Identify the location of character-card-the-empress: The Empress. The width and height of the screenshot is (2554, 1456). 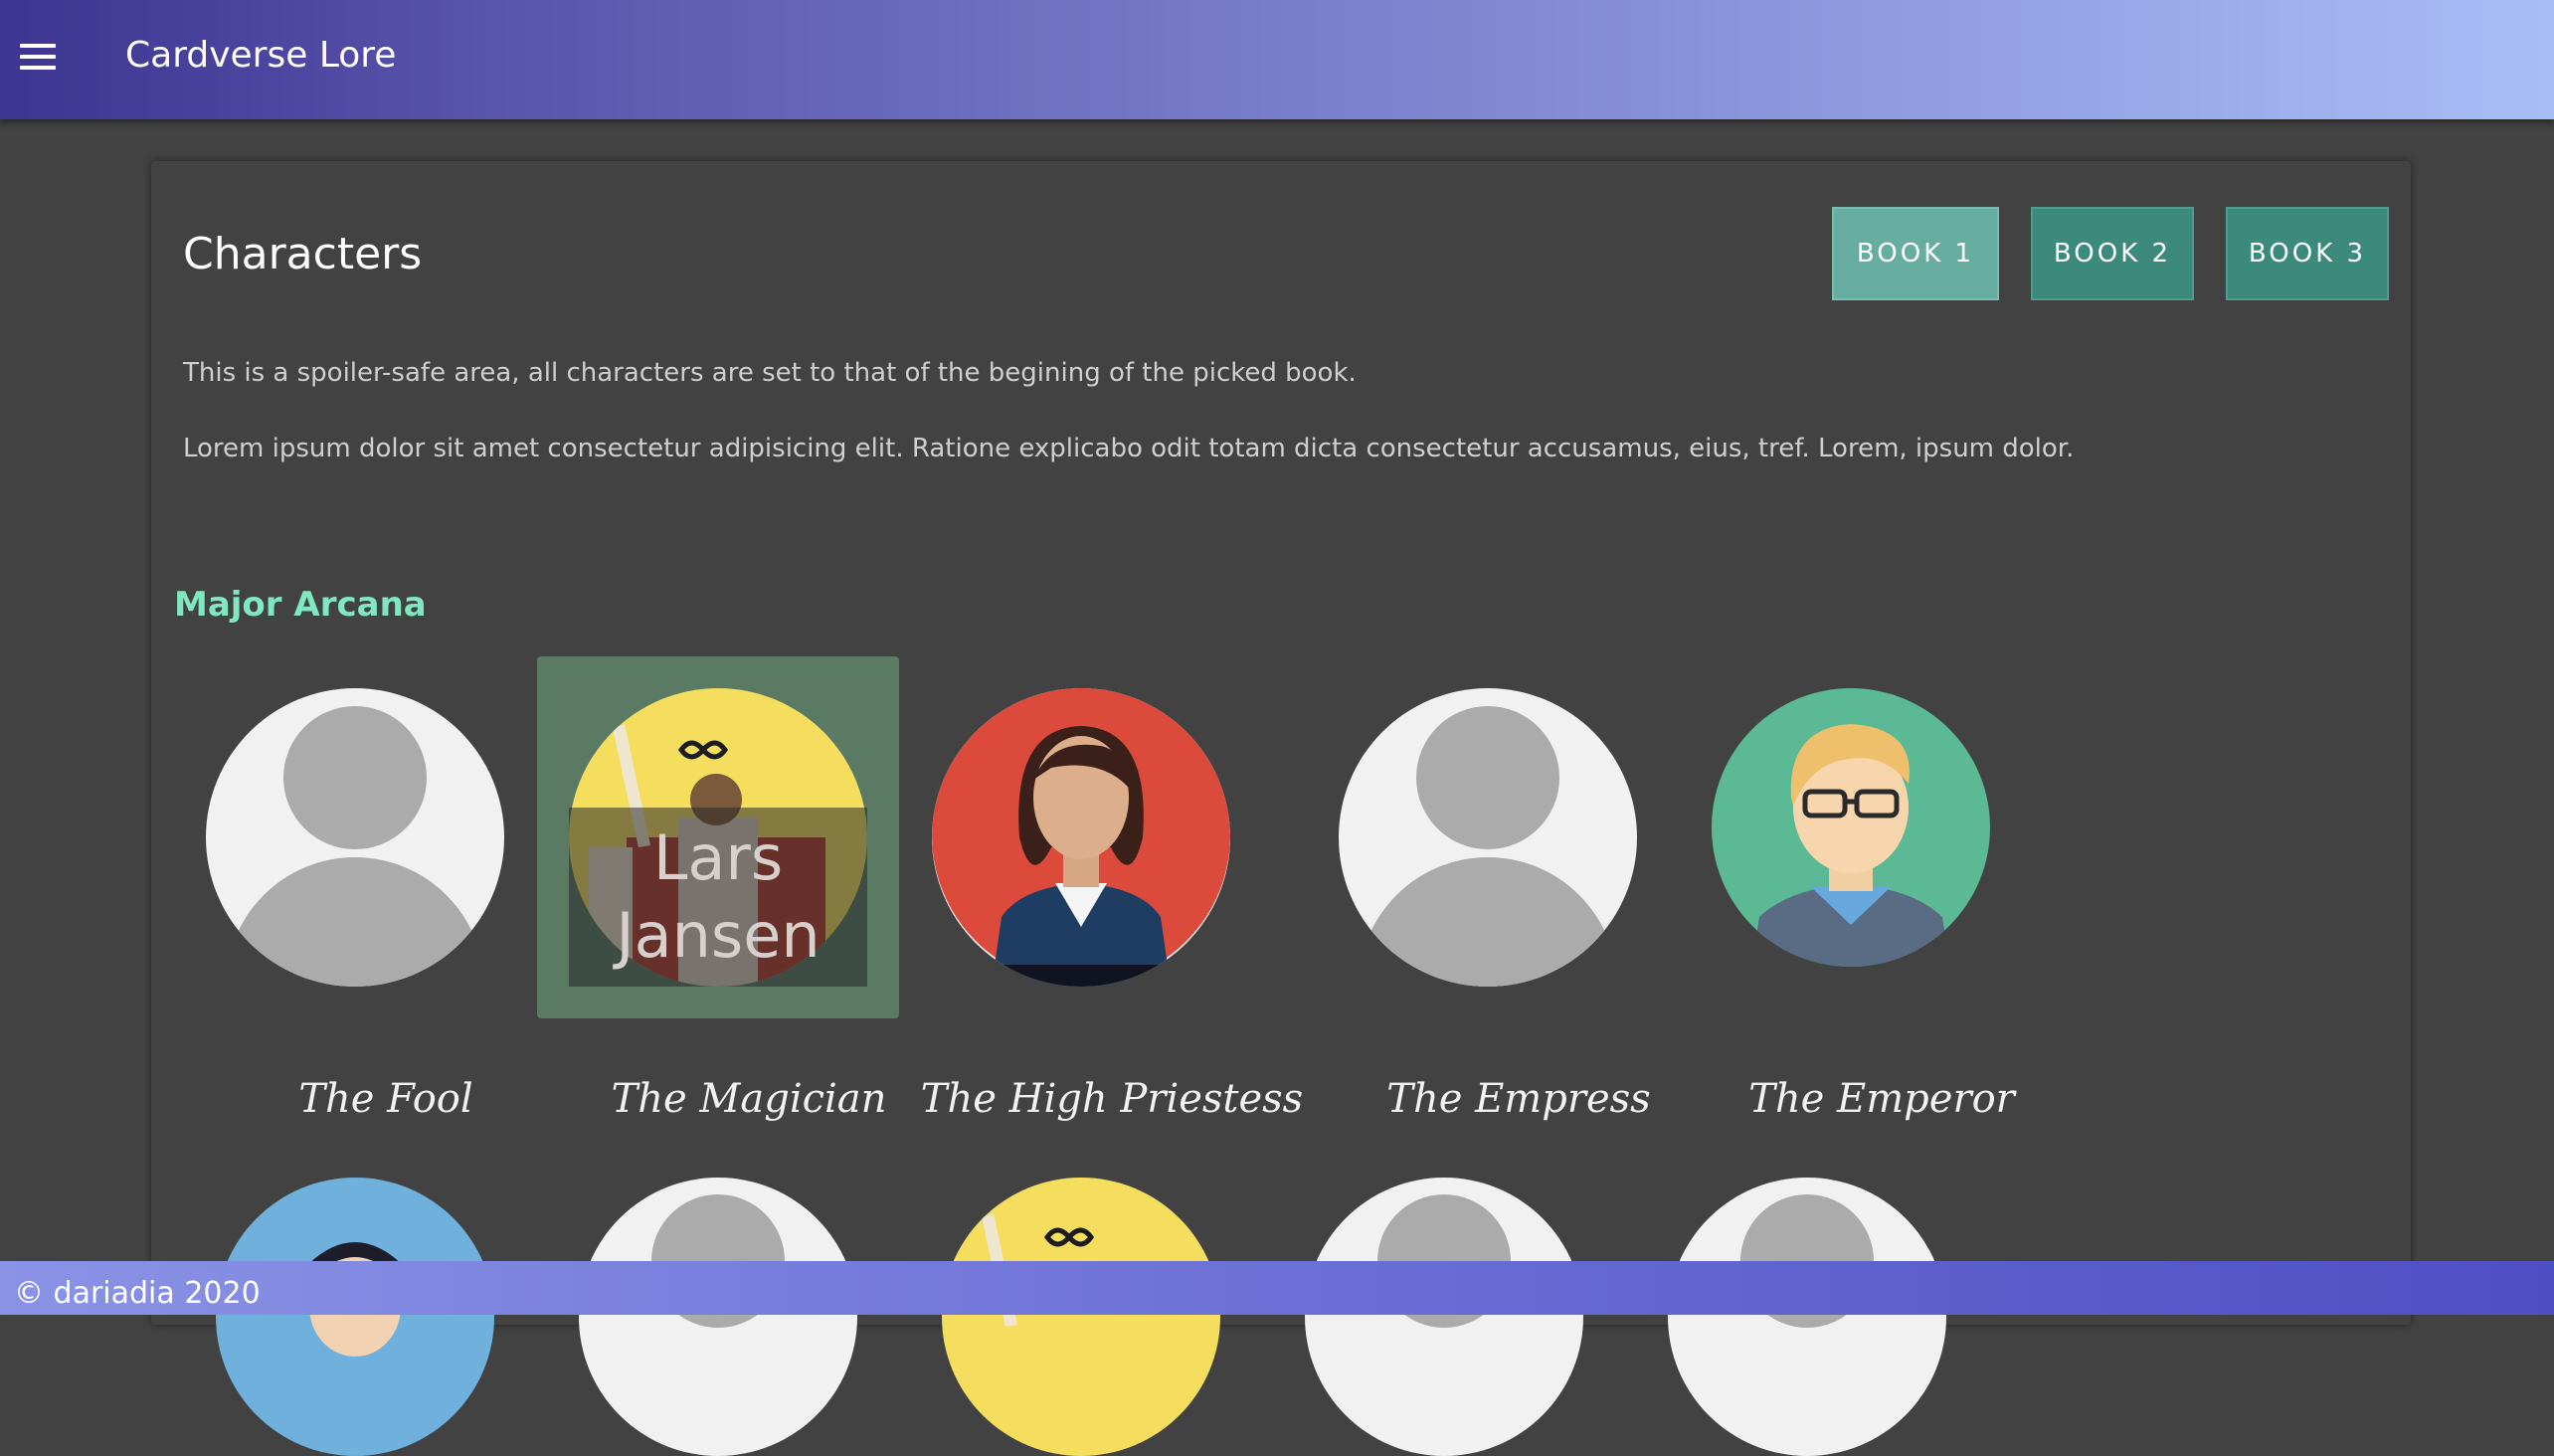
(1495, 905).